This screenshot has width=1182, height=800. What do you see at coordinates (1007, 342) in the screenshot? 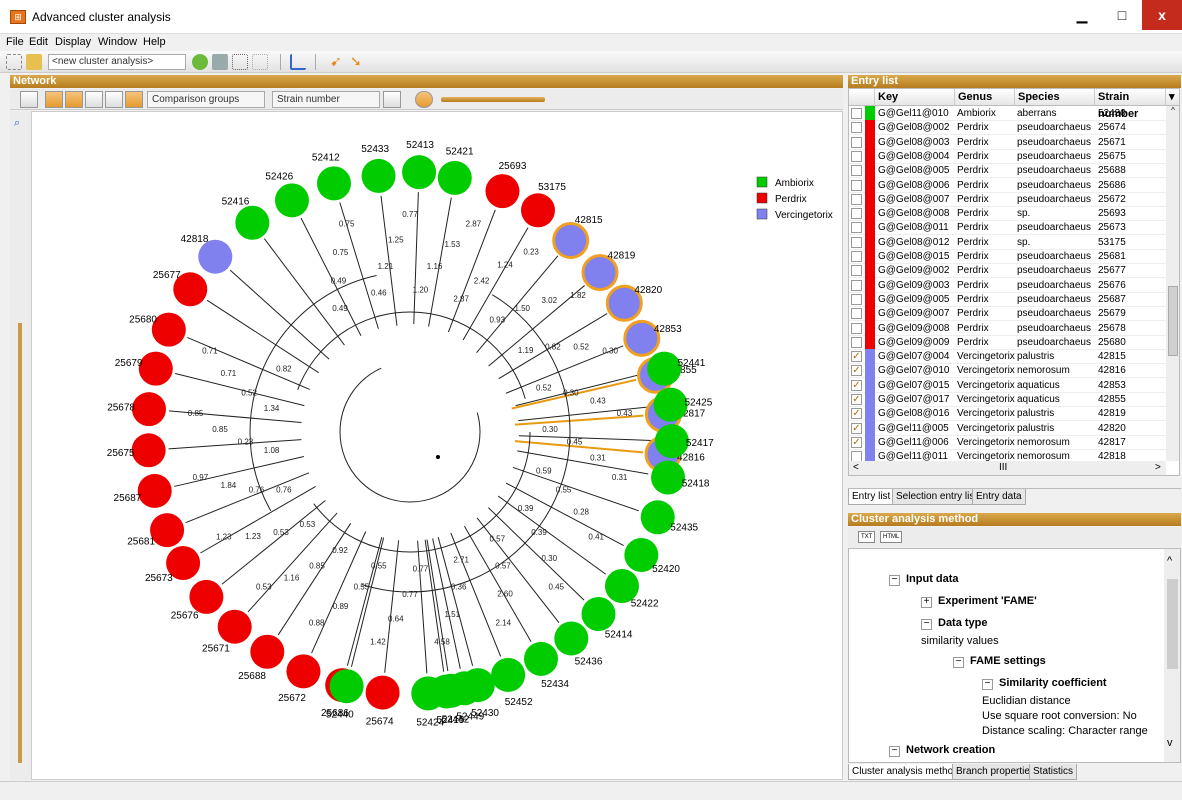
I see `table-row: G@Gel09@009 Perdrix pseudoarchaeus 25680` at bounding box center [1007, 342].